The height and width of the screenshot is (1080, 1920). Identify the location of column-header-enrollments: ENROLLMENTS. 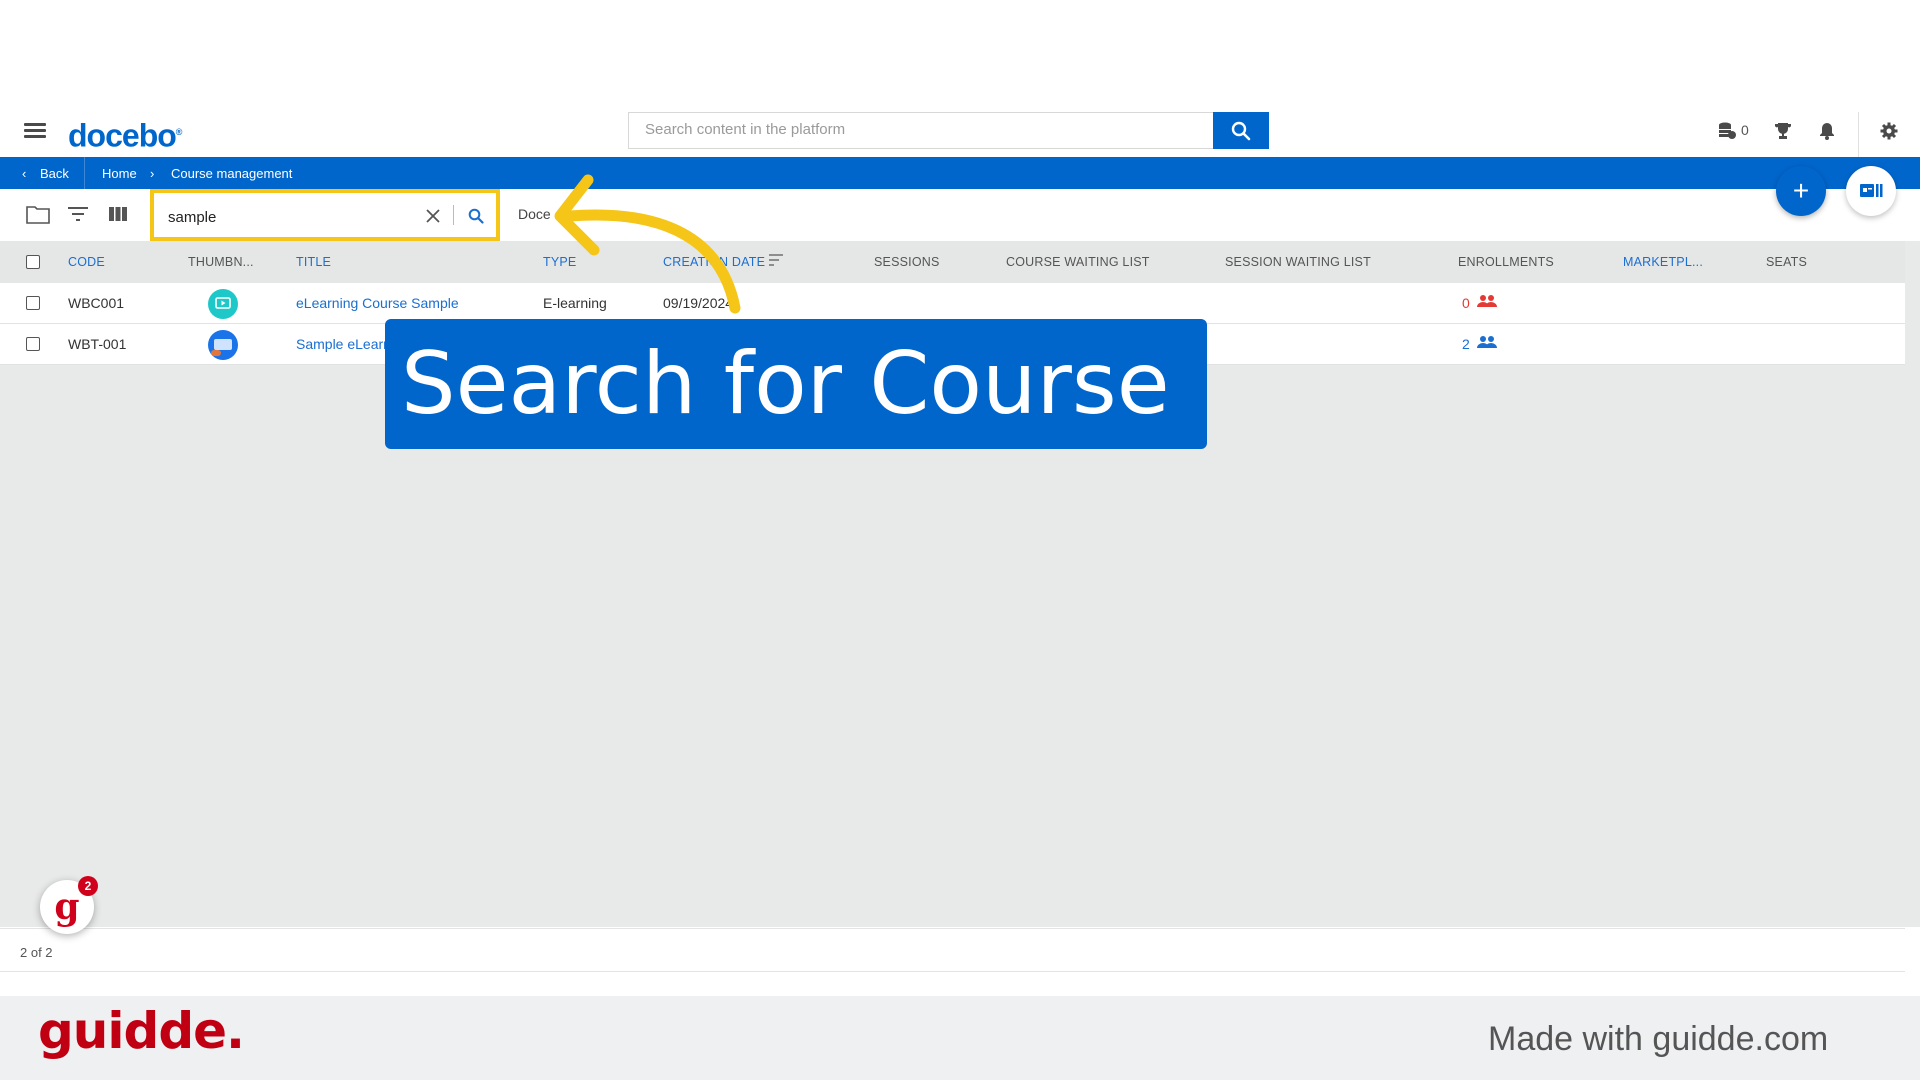
(1506, 262).